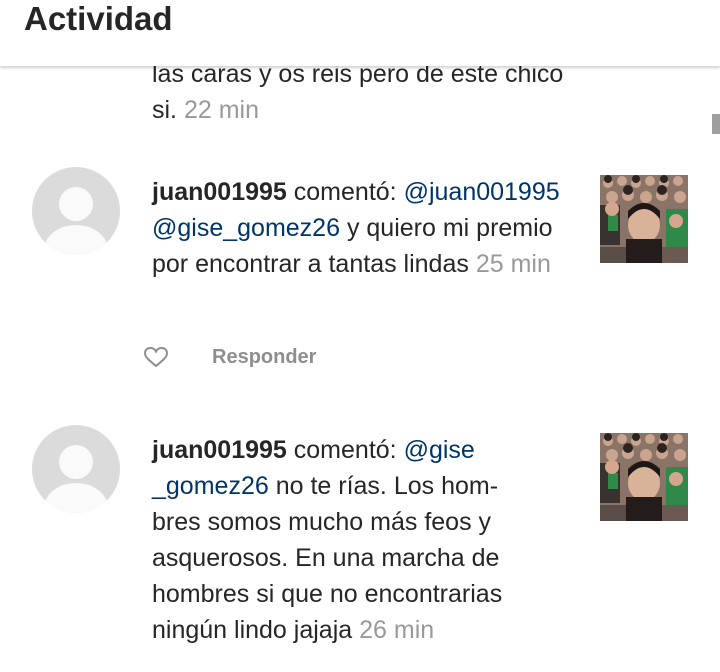 The image size is (720, 672). Describe the element at coordinates (156, 357) in the screenshot. I see `heart-outline-icon` at that location.